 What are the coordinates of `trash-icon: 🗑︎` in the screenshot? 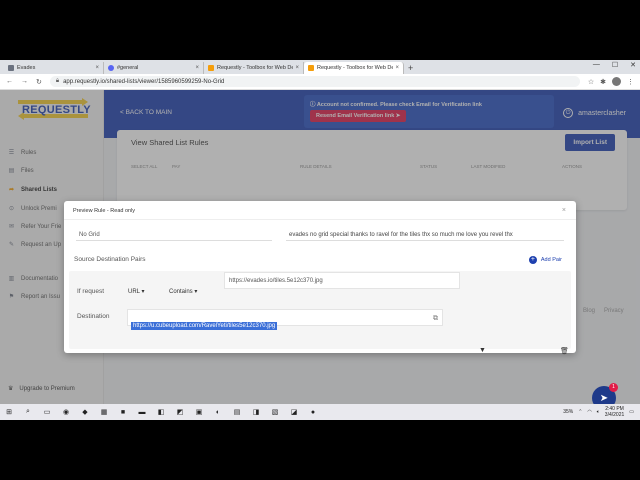 It's located at (564, 351).